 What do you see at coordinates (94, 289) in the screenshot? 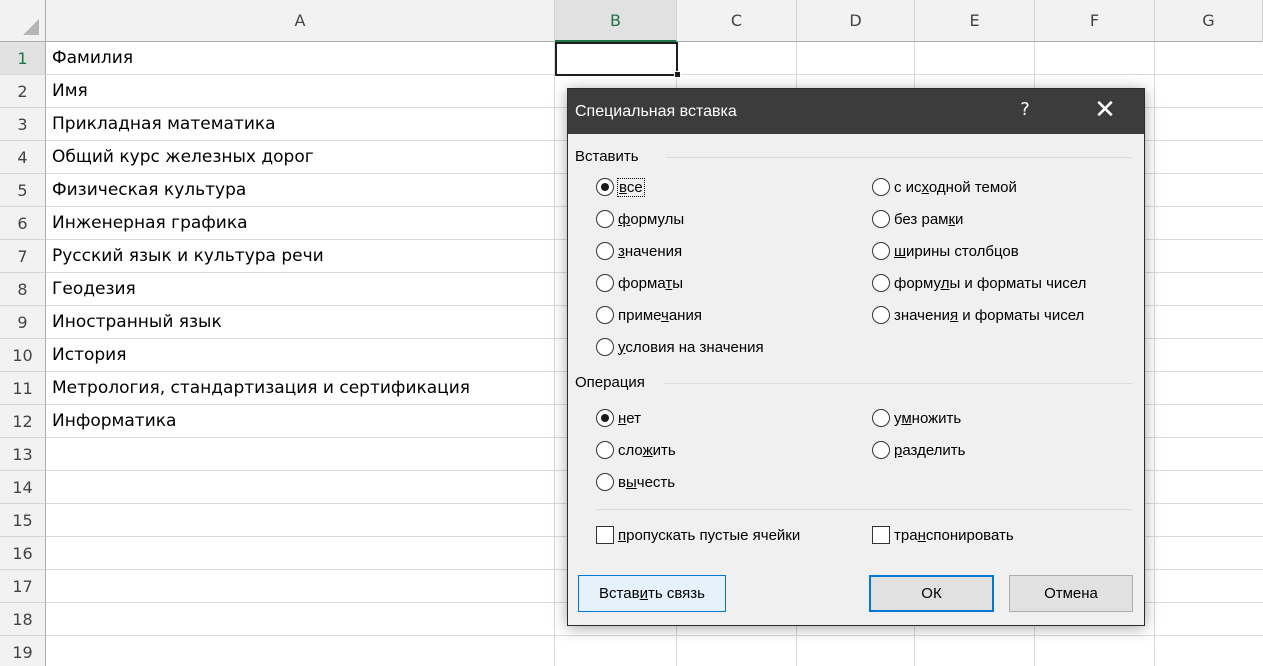
I see `cell-a8: Геодезия` at bounding box center [94, 289].